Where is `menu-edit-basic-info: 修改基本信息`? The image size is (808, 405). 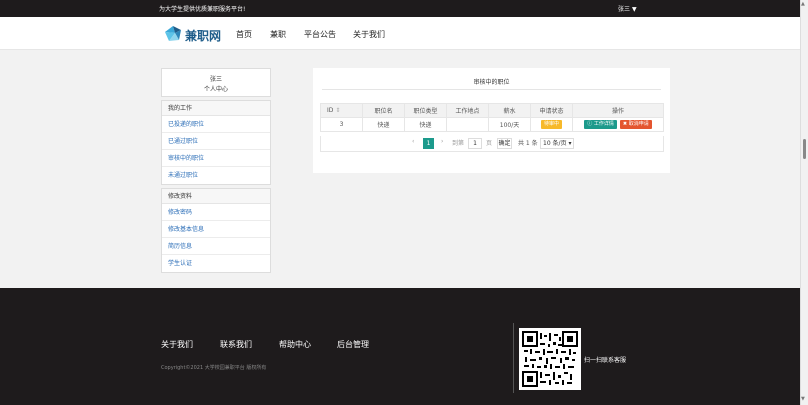 menu-edit-basic-info: 修改基本信息 is located at coordinates (216, 229).